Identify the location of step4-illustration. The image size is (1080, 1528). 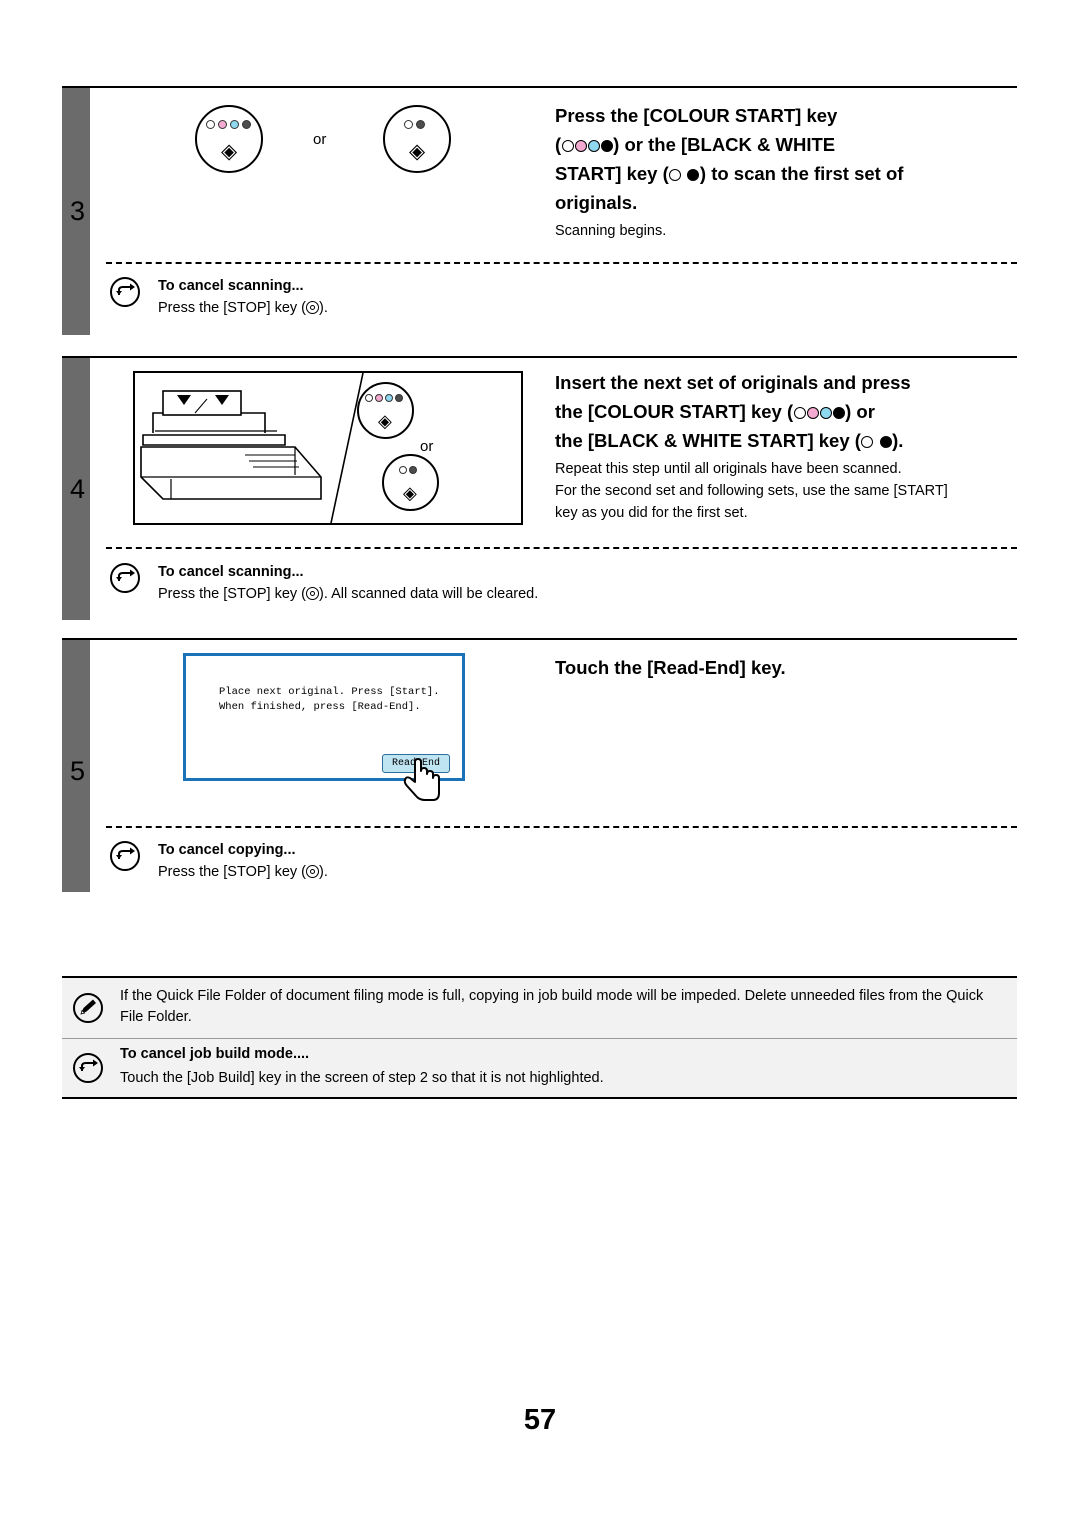
(328, 448).